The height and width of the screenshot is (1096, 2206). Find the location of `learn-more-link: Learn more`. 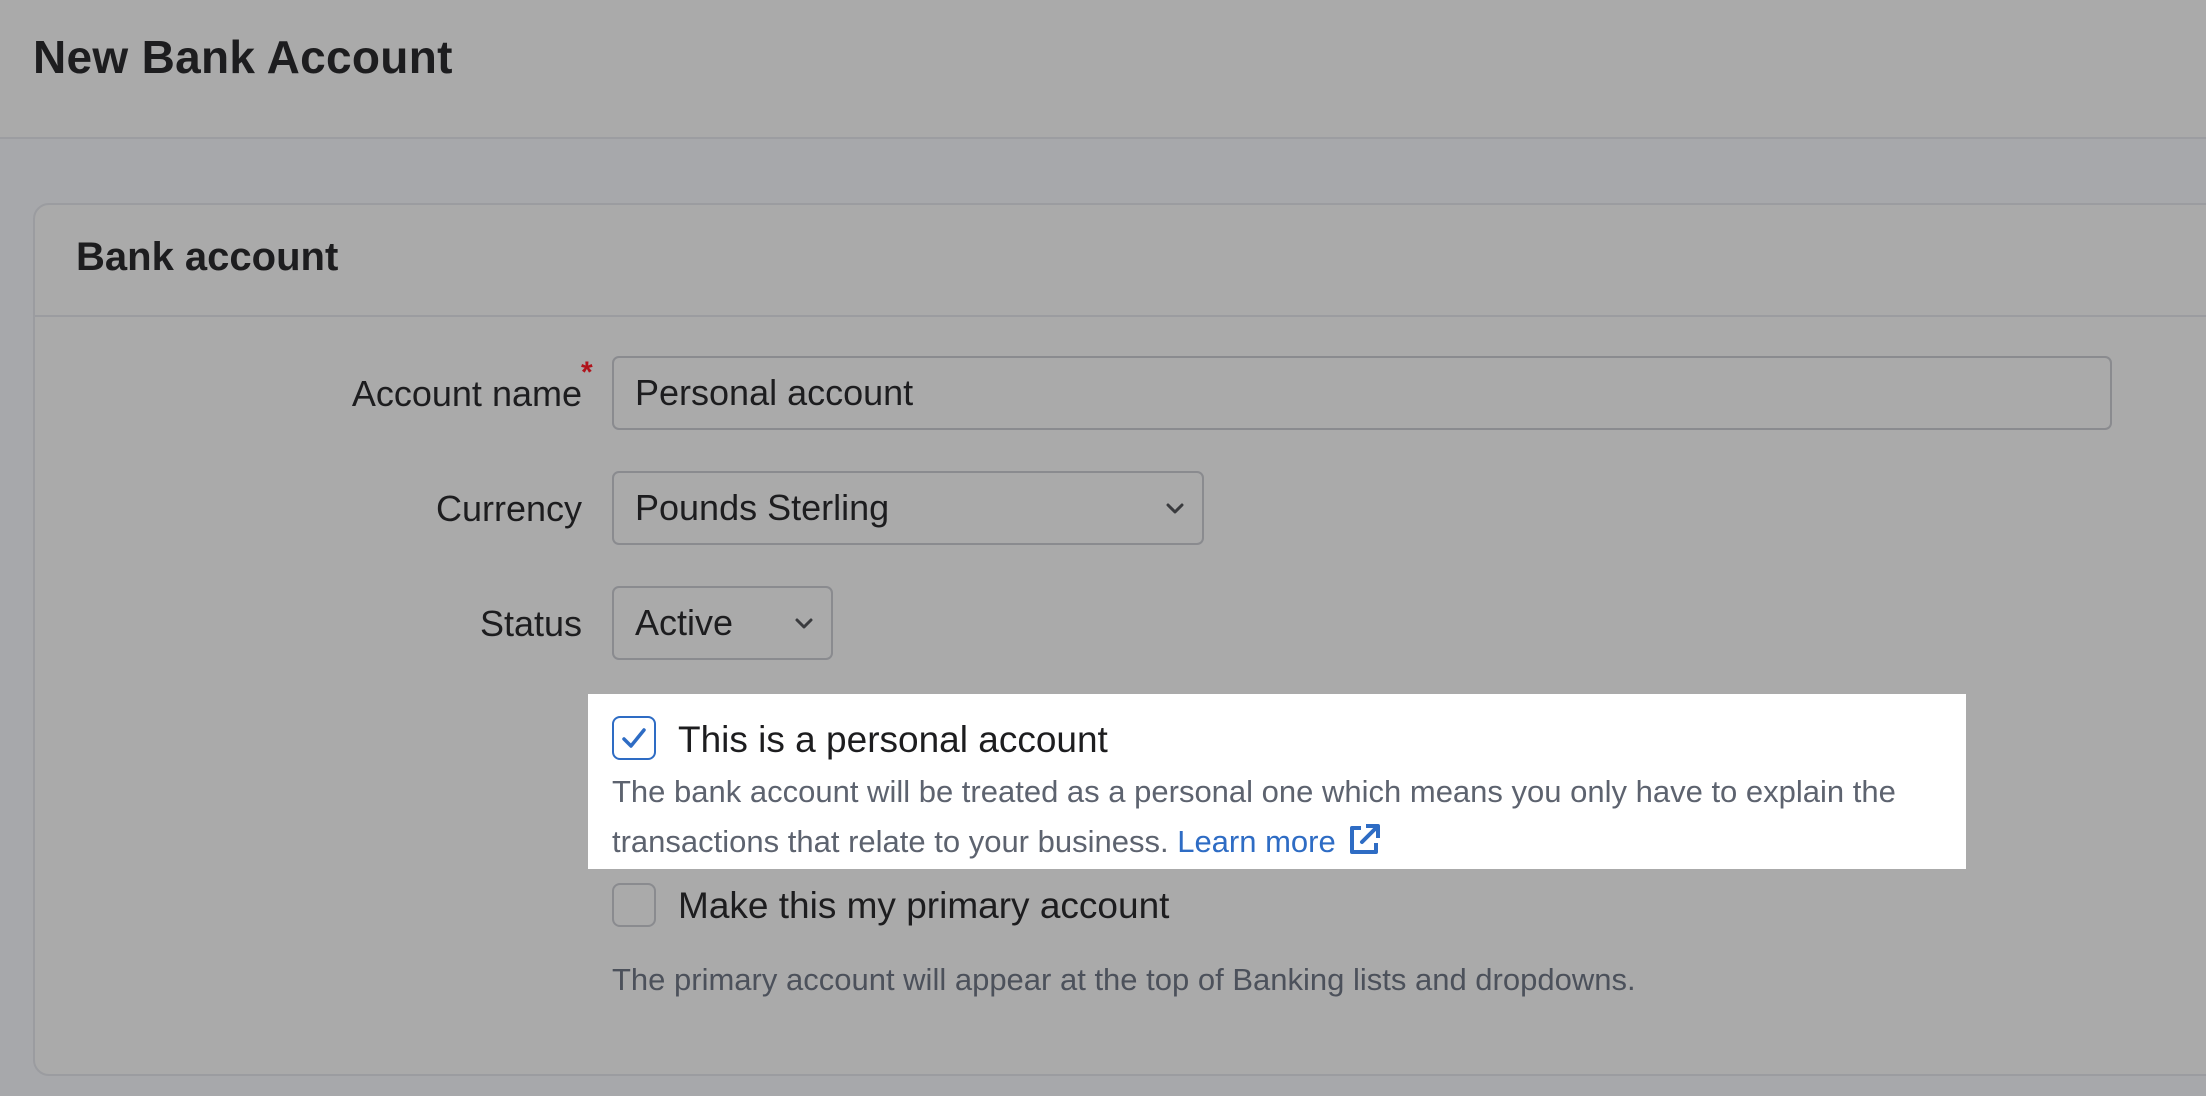

learn-more-link: Learn more is located at coordinates (1279, 841).